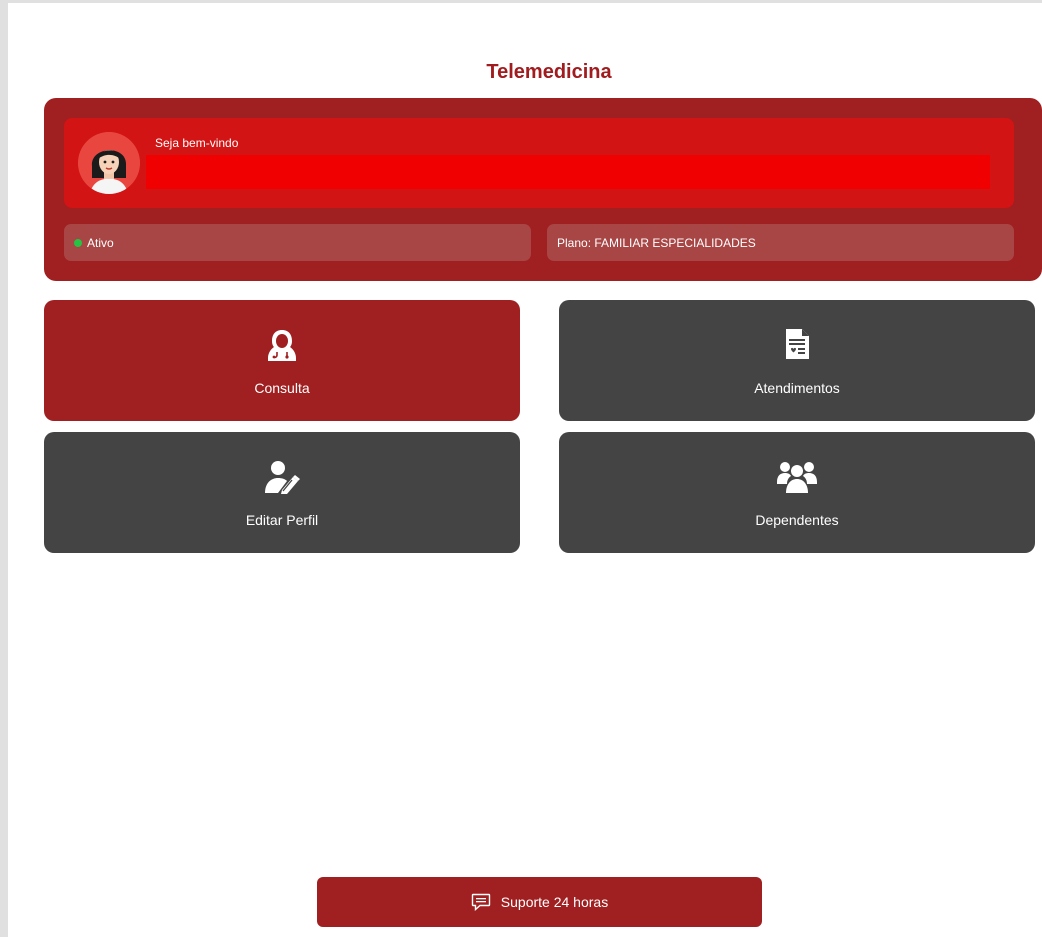 This screenshot has height=937, width=1042. What do you see at coordinates (109, 163) in the screenshot?
I see `woman-avatar-icon` at bounding box center [109, 163].